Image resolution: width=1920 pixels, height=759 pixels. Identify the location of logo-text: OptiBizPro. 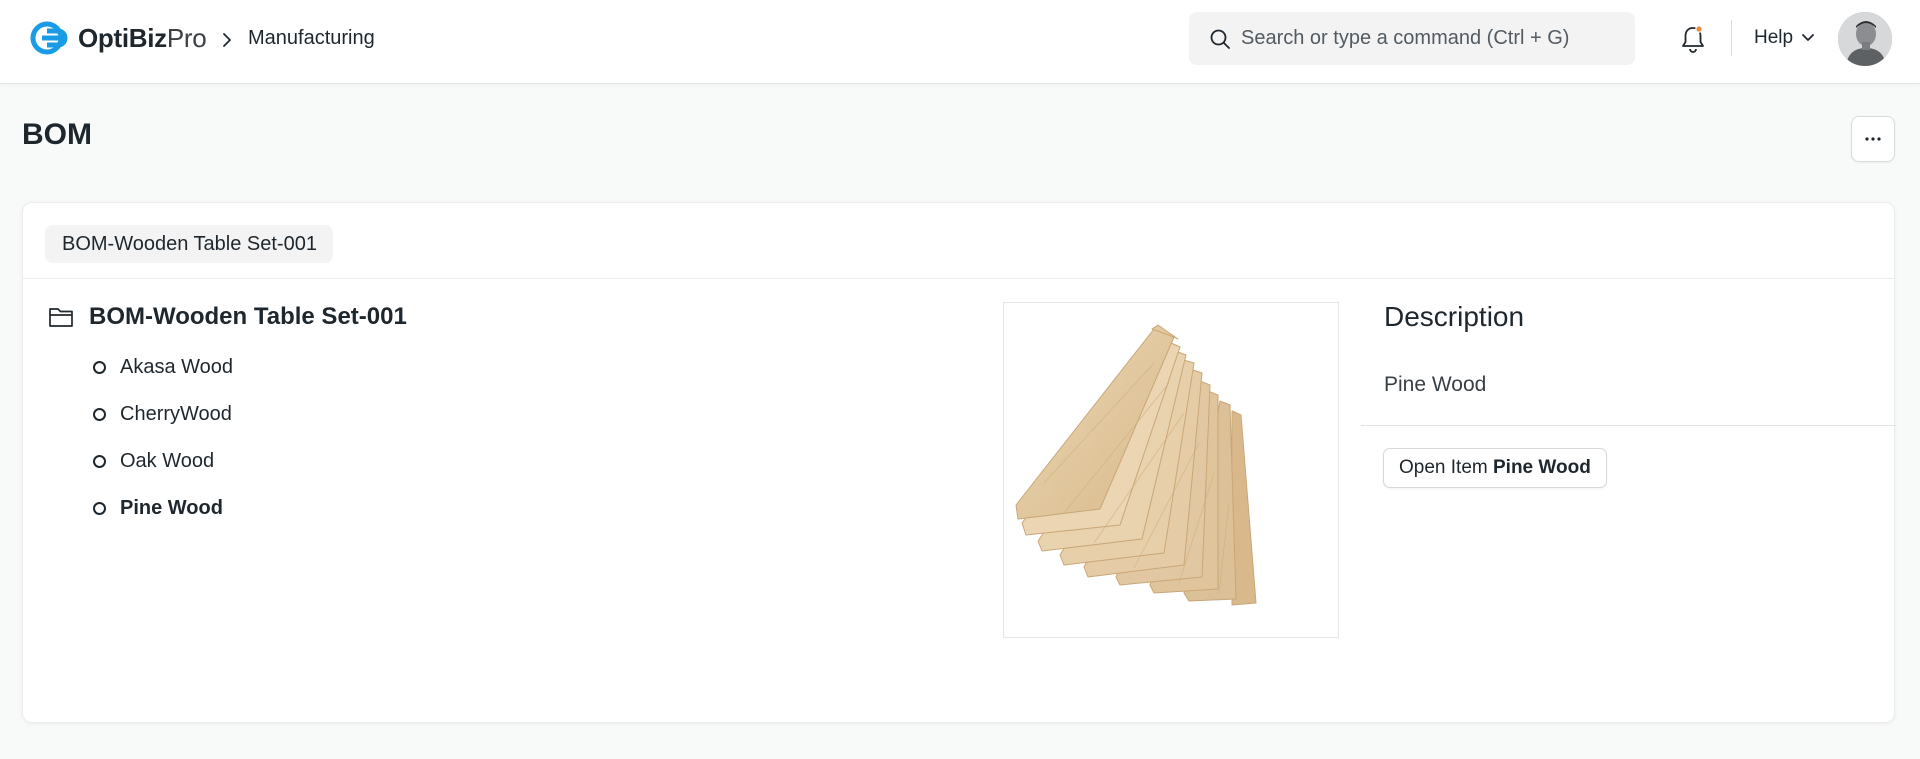
(142, 37).